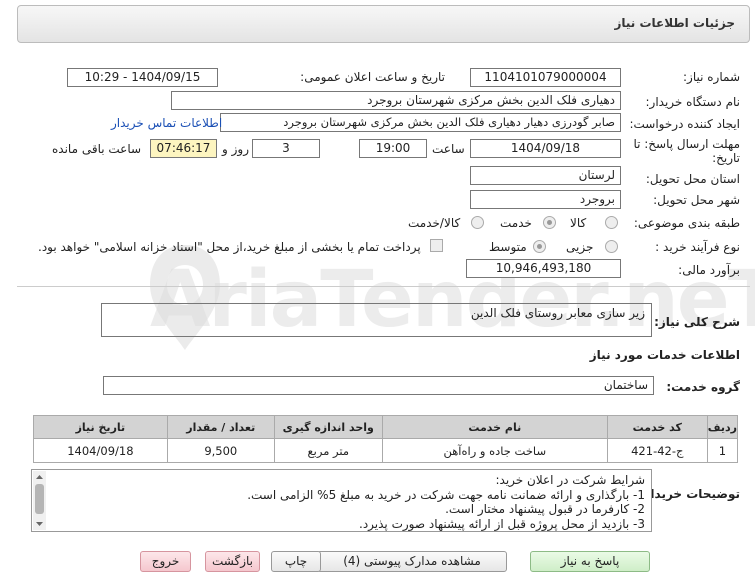 This screenshot has width=755, height=588. What do you see at coordinates (611, 222) in the screenshot?
I see `category-radio-goods` at bounding box center [611, 222].